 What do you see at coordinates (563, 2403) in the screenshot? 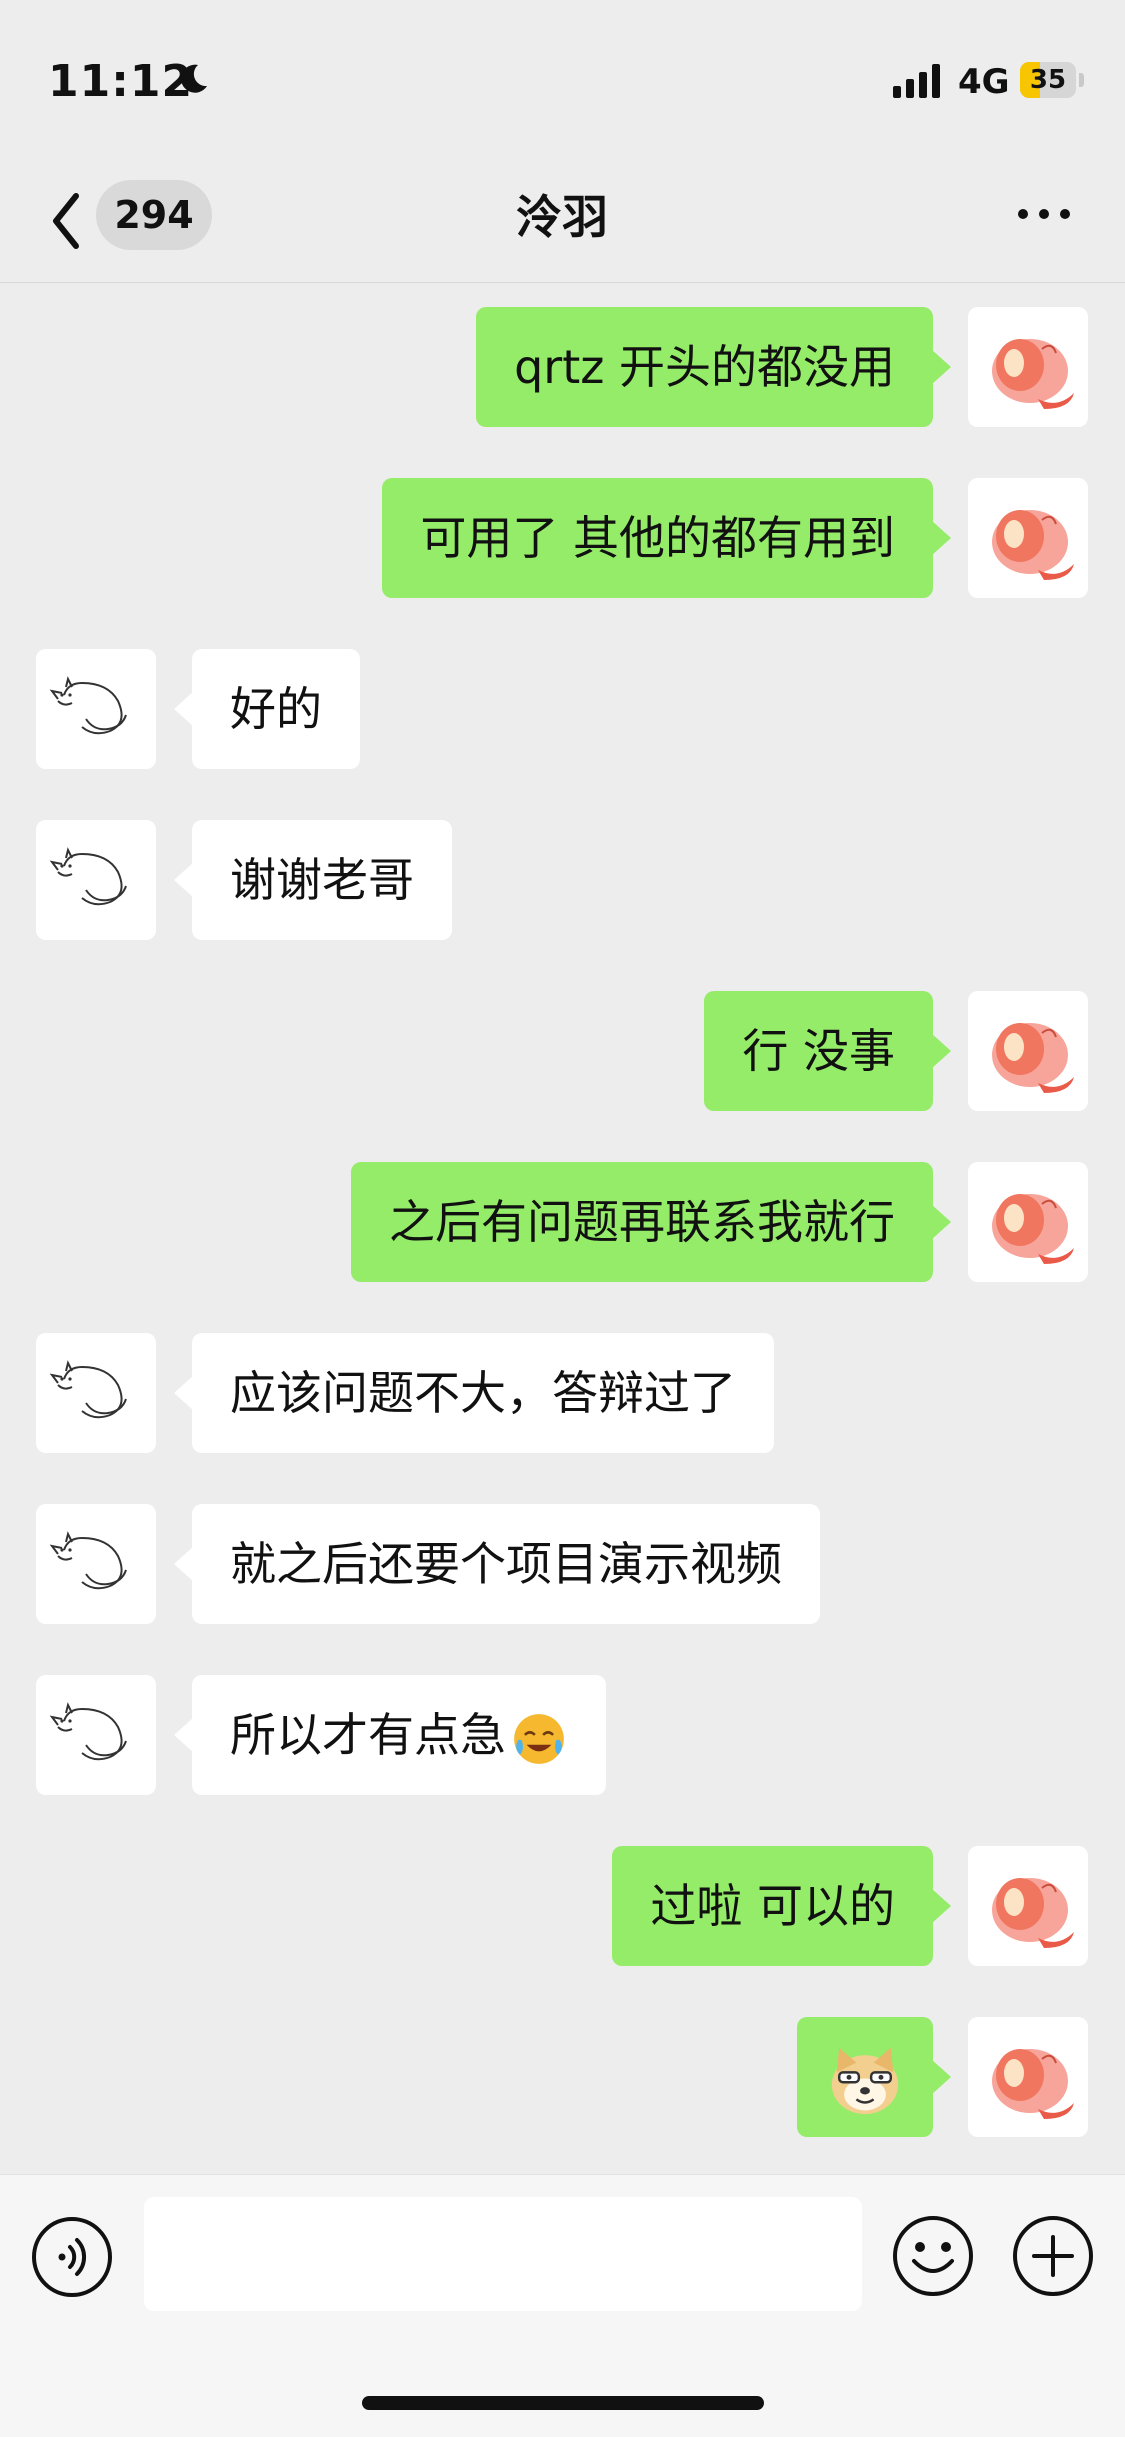
I see `home-indicator` at bounding box center [563, 2403].